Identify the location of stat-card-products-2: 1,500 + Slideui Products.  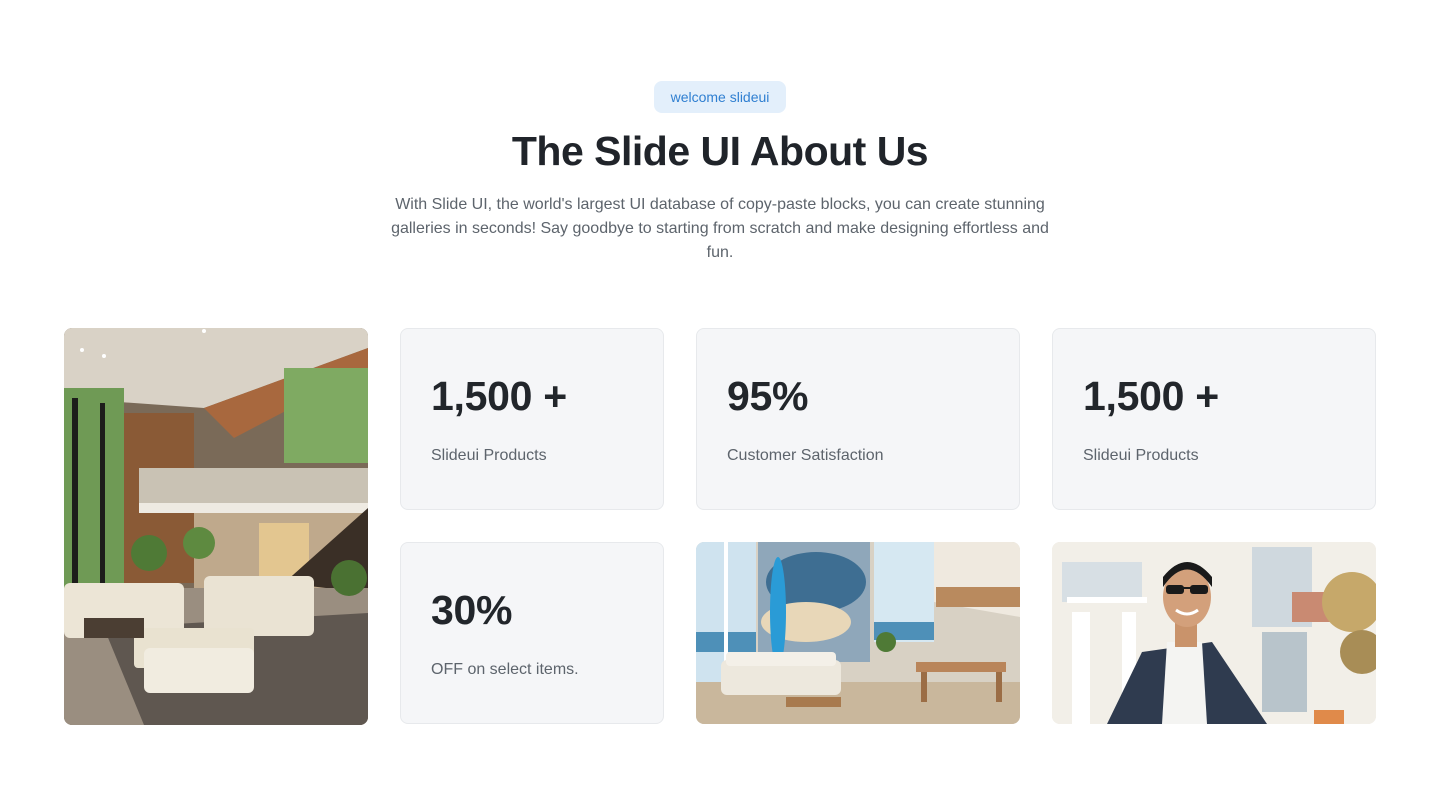
(1214, 419).